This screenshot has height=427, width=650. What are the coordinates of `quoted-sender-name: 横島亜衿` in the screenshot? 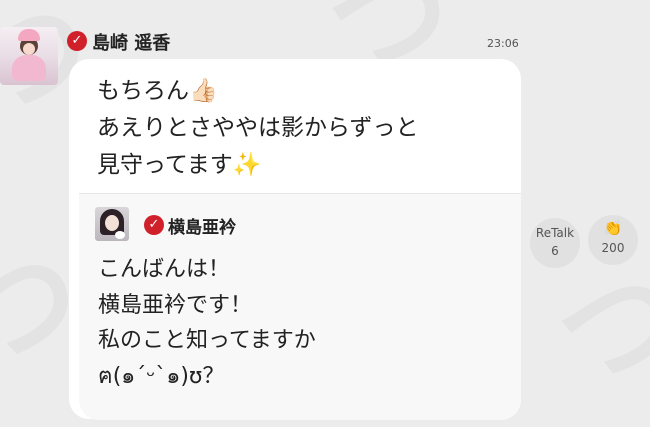 It's located at (202, 225).